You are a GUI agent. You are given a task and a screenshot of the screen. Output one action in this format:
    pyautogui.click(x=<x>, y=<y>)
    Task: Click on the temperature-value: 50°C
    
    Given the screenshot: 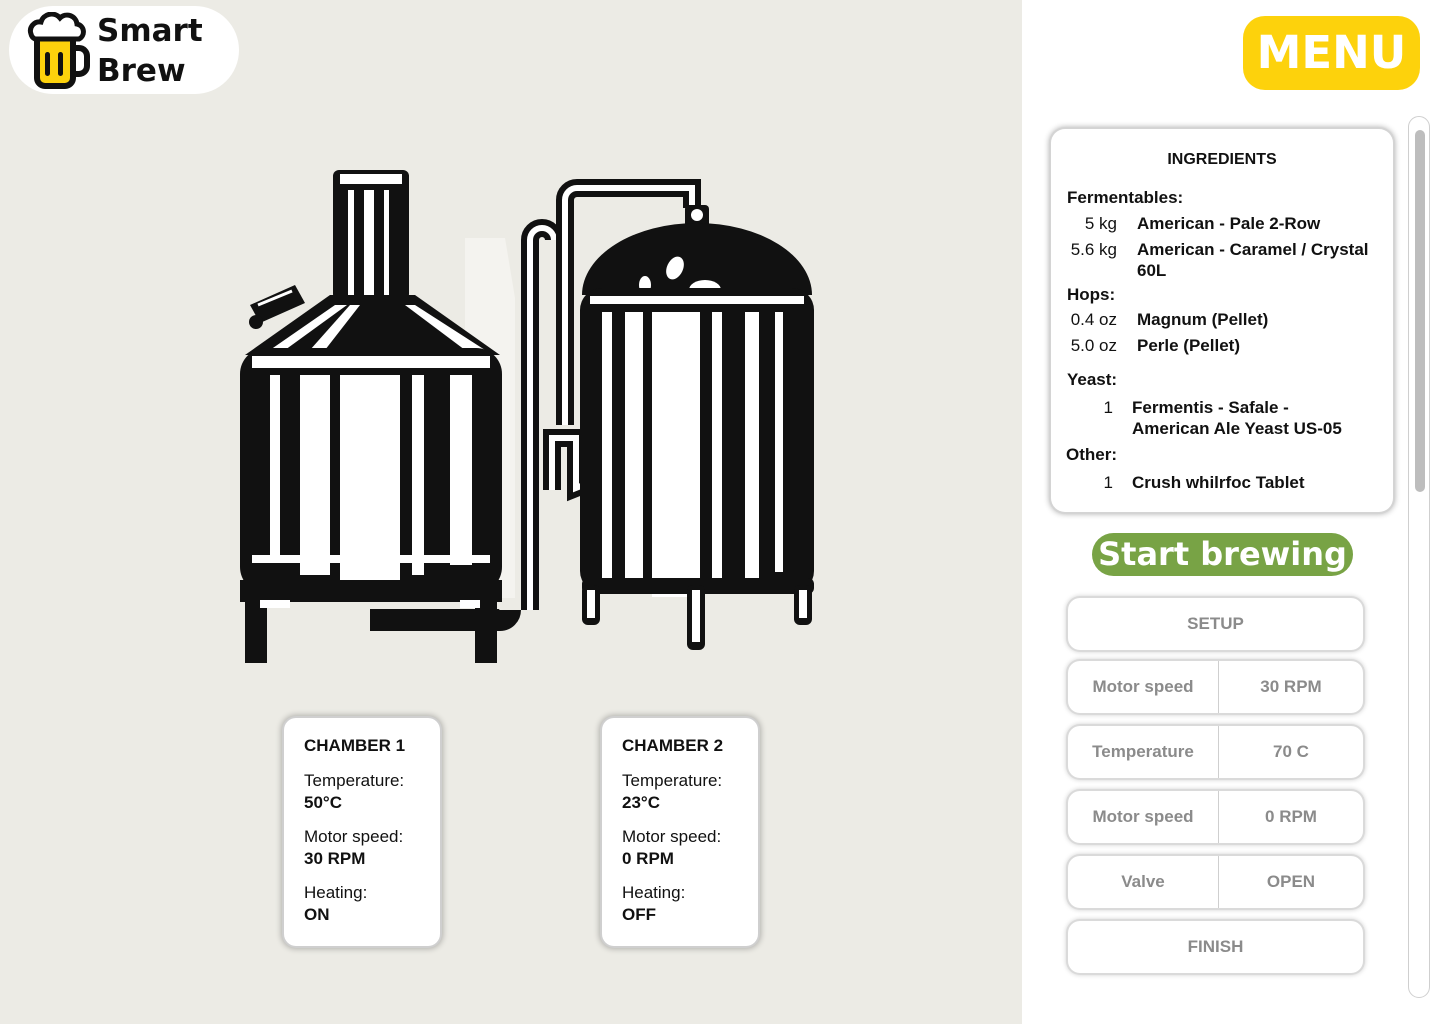 What is the action you would take?
    pyautogui.click(x=323, y=802)
    